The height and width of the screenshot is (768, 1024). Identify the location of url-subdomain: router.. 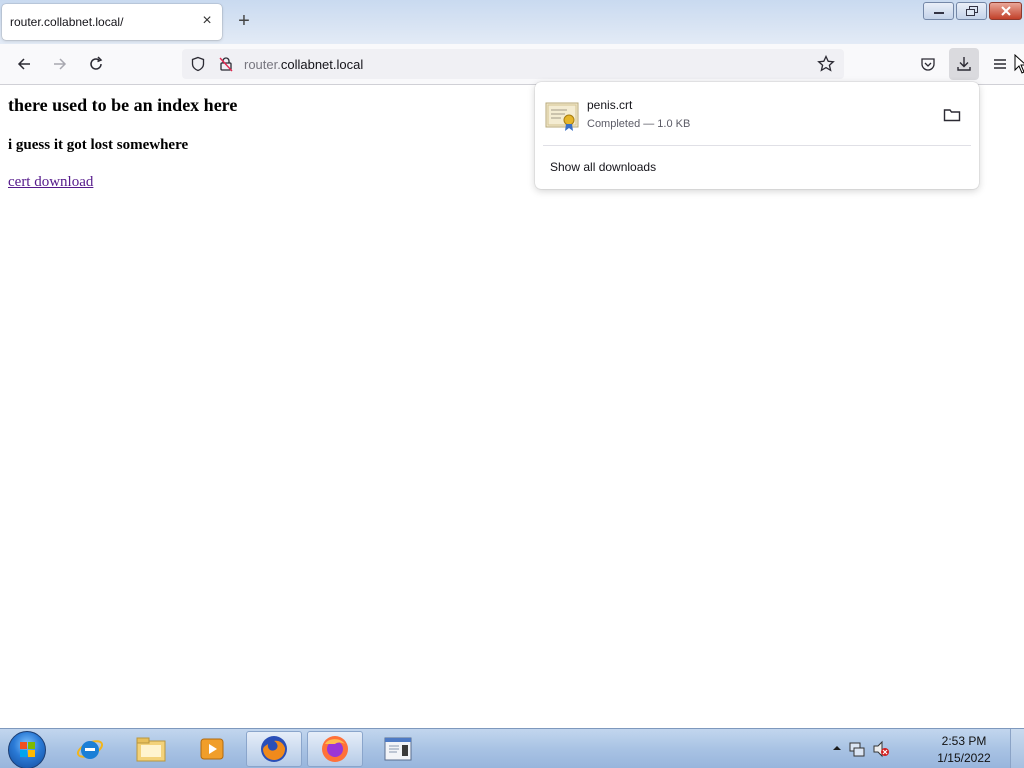
(262, 64).